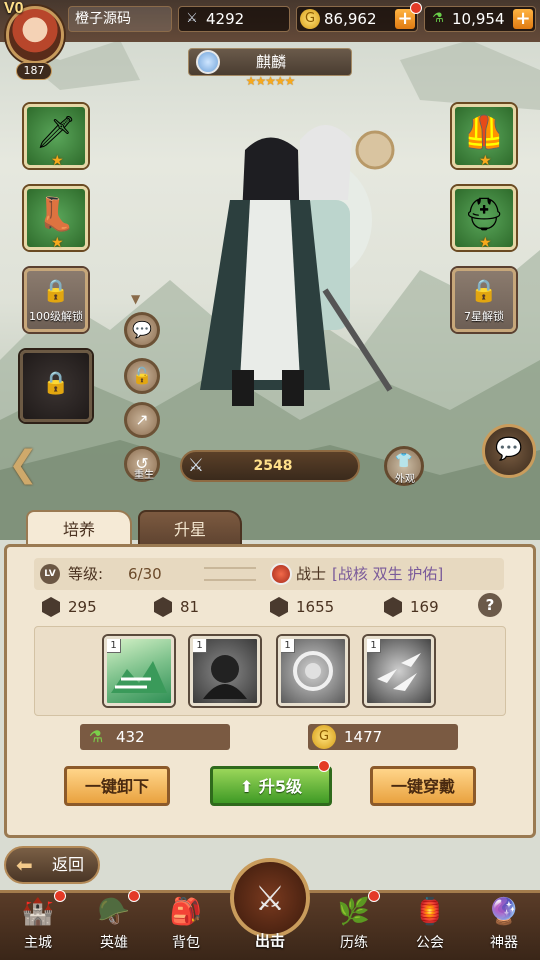  What do you see at coordinates (86, 574) in the screenshot?
I see `level-label: 等级:` at bounding box center [86, 574].